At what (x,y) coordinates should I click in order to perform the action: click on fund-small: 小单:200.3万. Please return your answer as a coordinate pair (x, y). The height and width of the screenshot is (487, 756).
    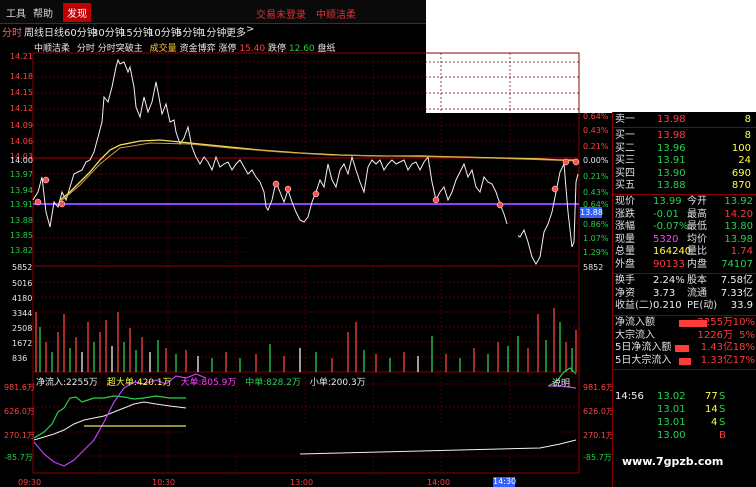
    Looking at the image, I should click on (337, 383).